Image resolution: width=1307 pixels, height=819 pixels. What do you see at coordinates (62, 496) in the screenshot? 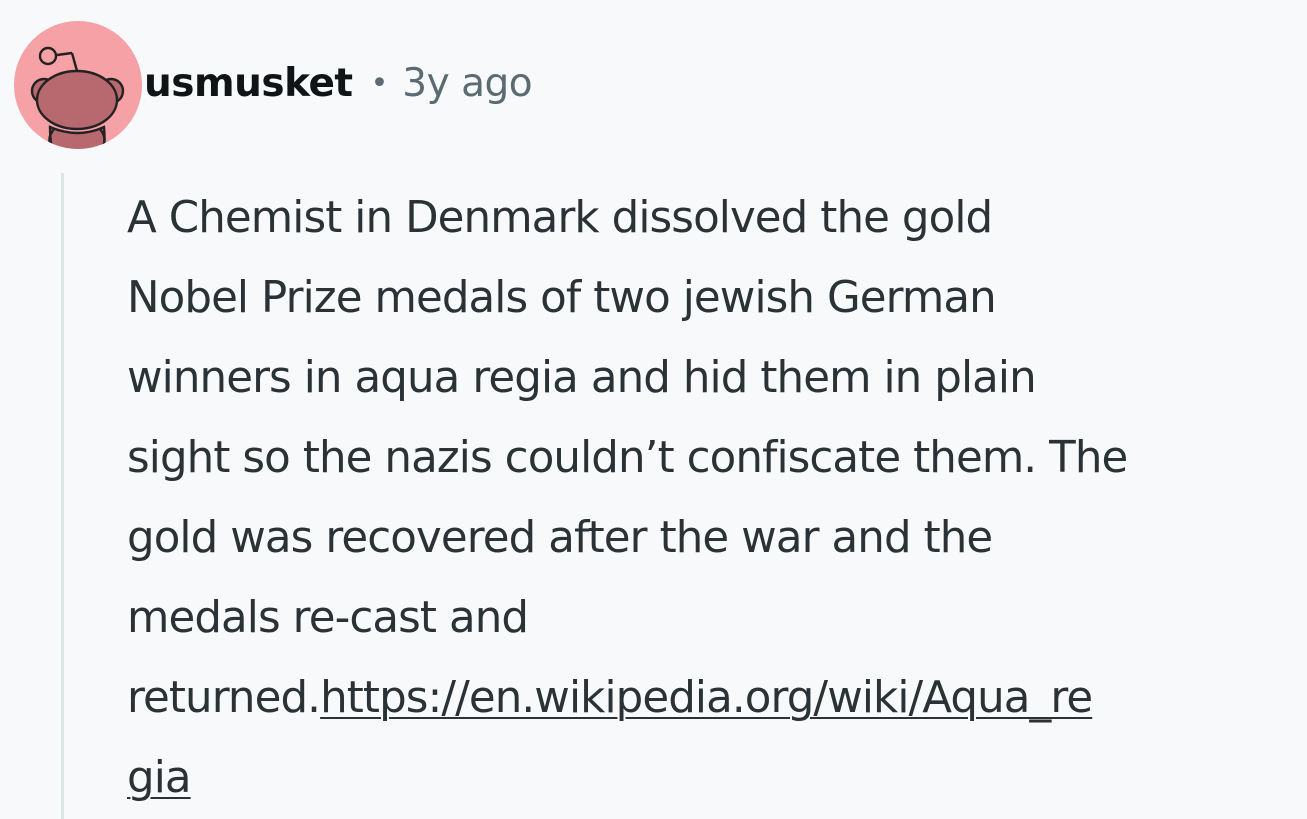
I see `thread-collapse-line` at bounding box center [62, 496].